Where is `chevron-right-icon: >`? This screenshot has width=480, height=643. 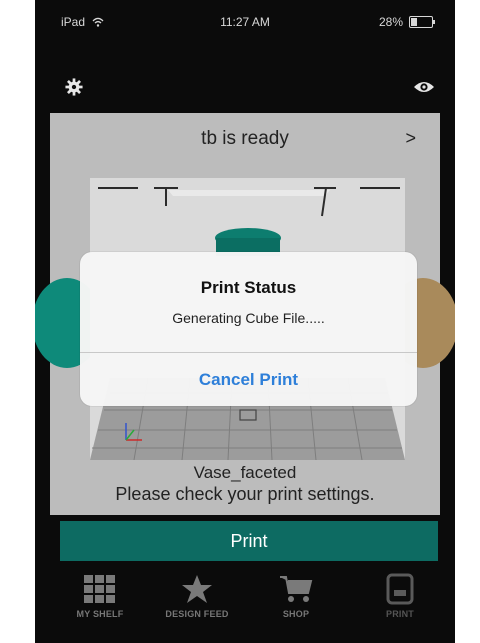
chevron-right-icon: > is located at coordinates (410, 138).